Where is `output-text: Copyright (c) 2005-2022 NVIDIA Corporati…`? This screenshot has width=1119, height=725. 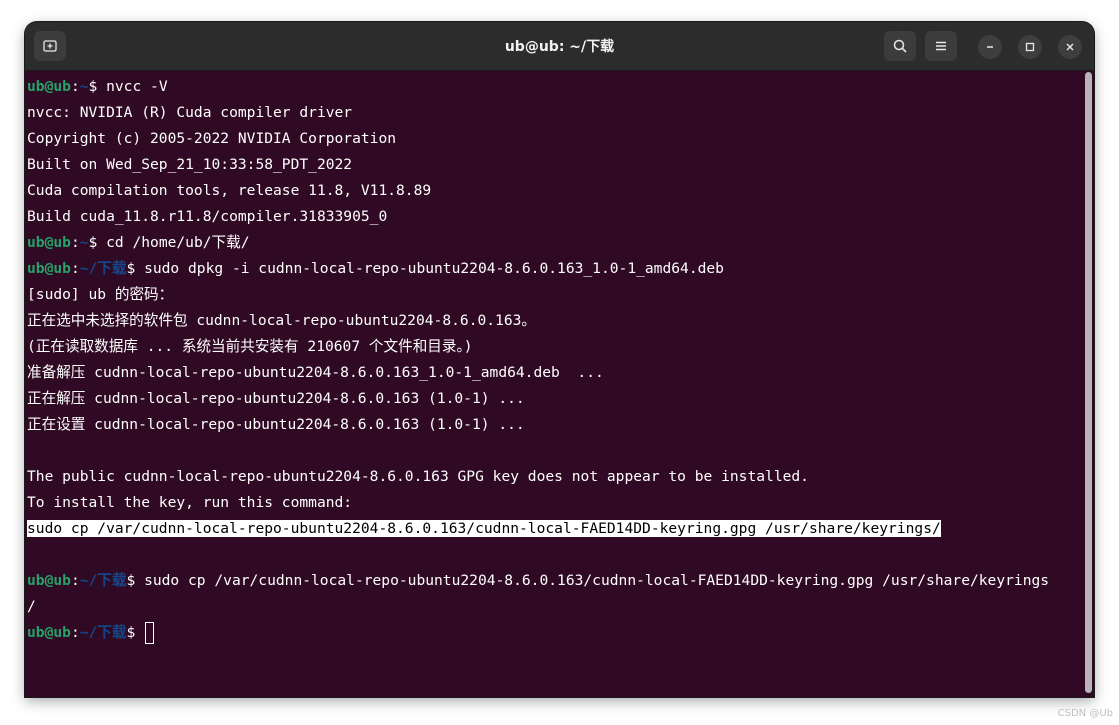 output-text: Copyright (c) 2005-2022 NVIDIA Corporati… is located at coordinates (212, 138).